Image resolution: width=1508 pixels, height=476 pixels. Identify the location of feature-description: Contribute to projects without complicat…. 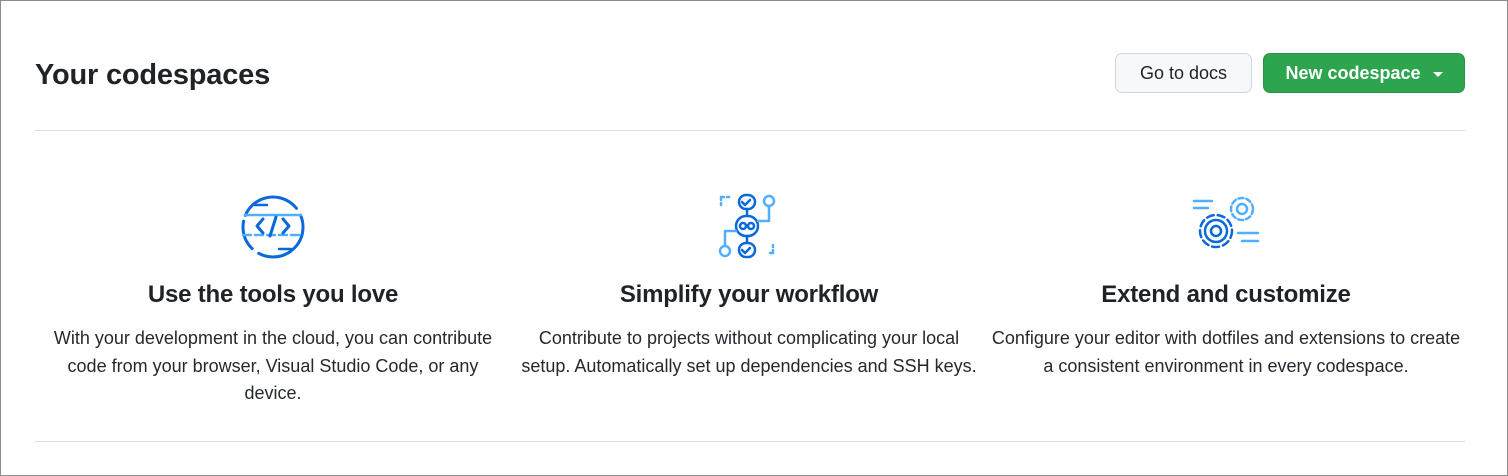
(749, 352).